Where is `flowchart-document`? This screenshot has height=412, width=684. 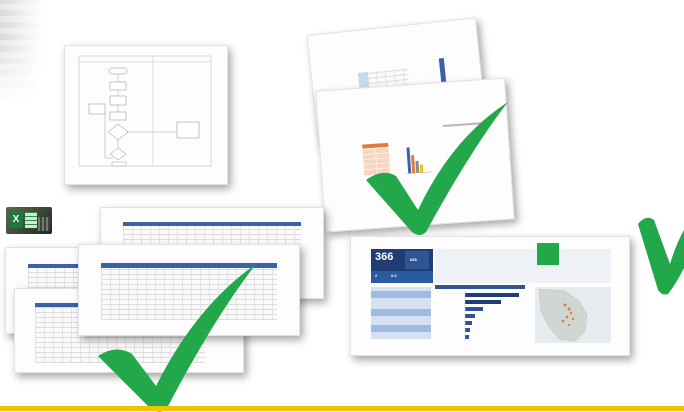 flowchart-document is located at coordinates (146, 115).